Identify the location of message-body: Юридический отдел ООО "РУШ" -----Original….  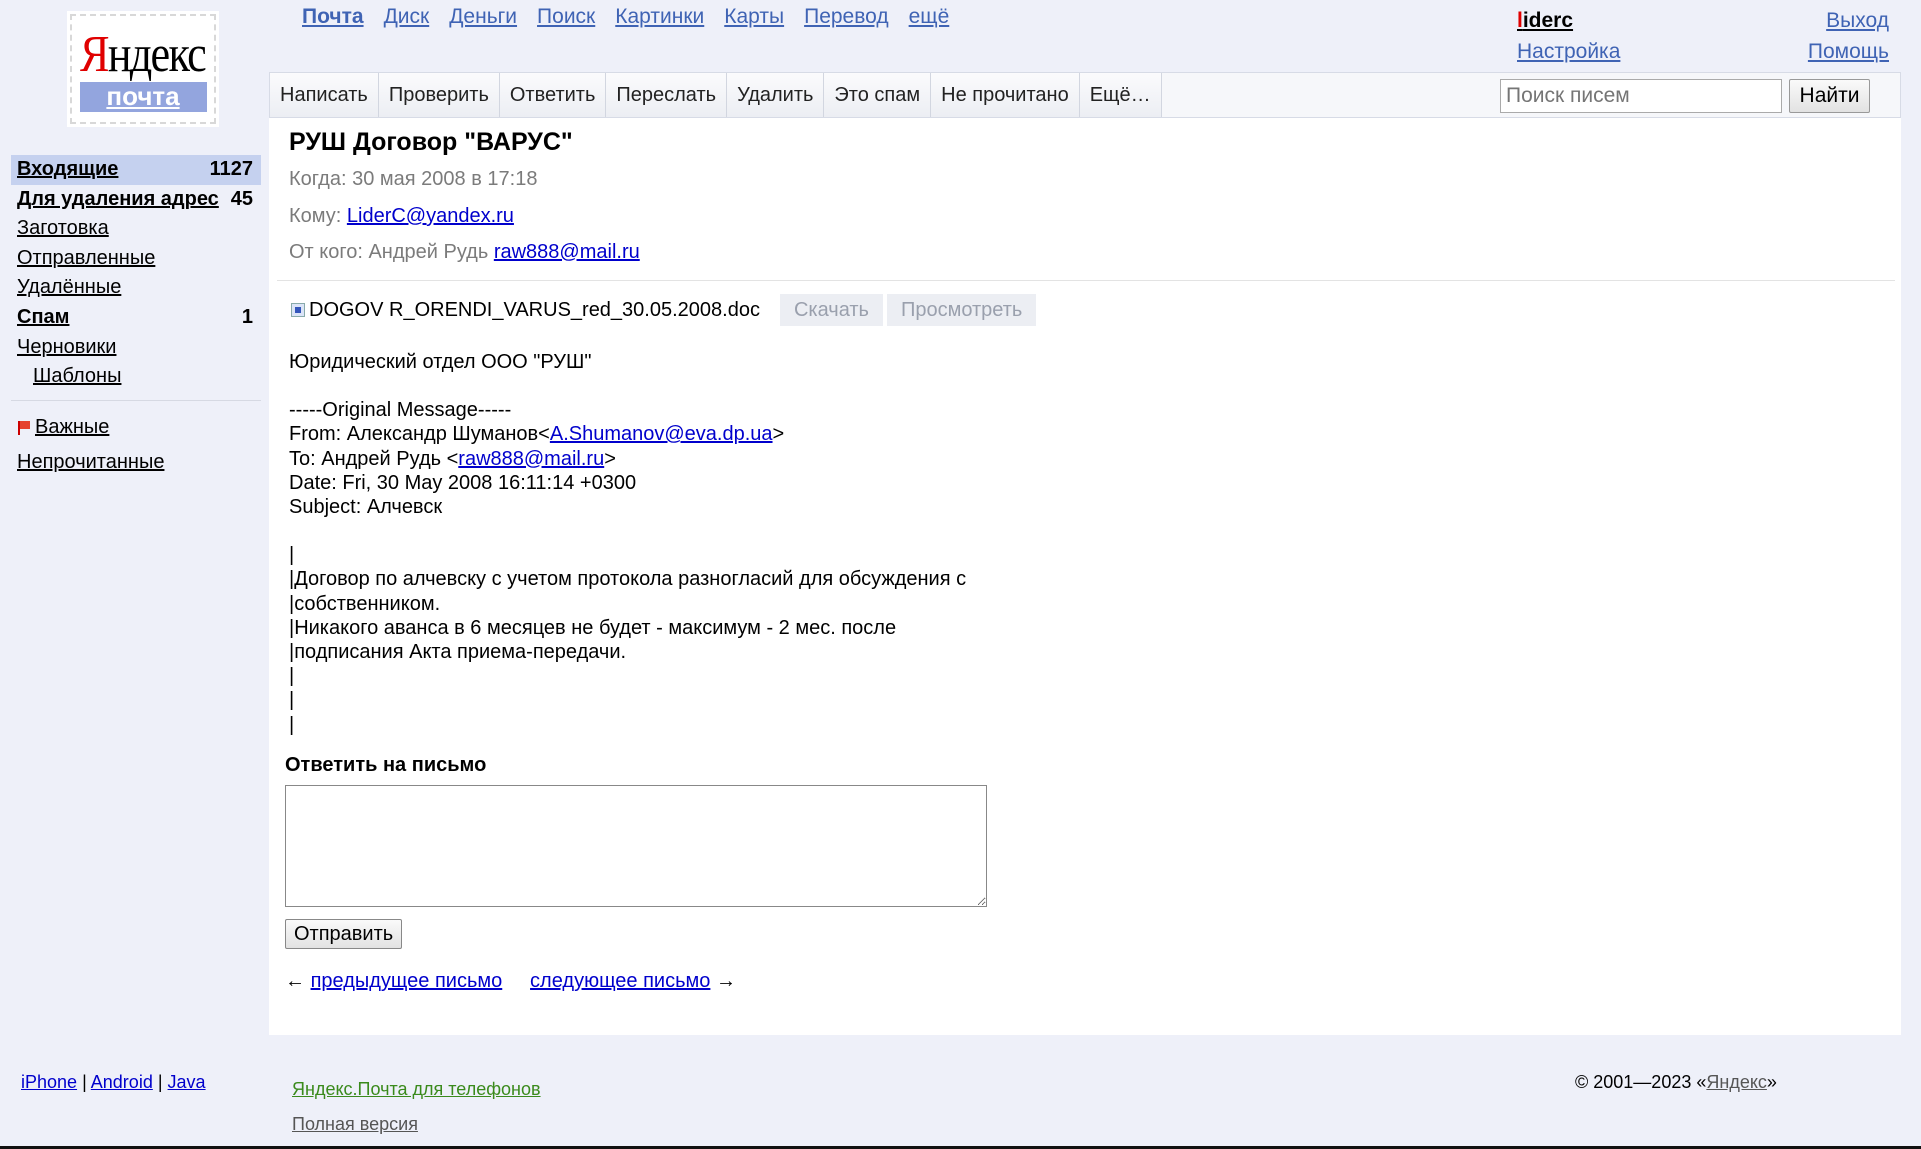
(627, 543).